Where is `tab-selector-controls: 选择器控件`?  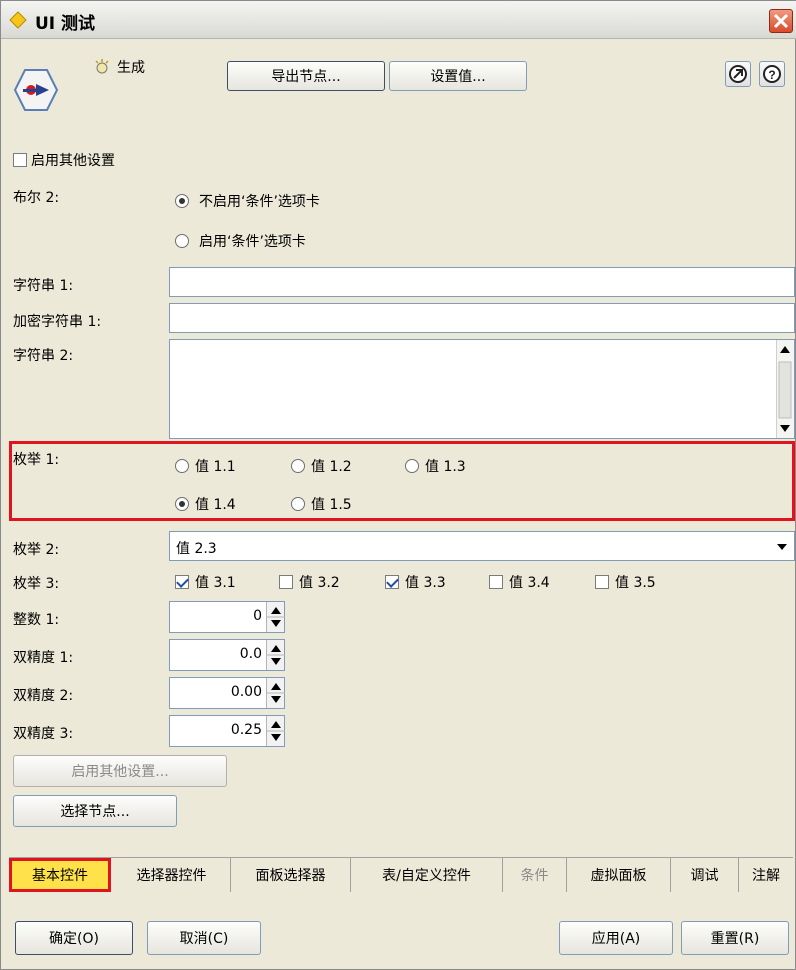 tab-selector-controls: 选择器控件 is located at coordinates (172, 875).